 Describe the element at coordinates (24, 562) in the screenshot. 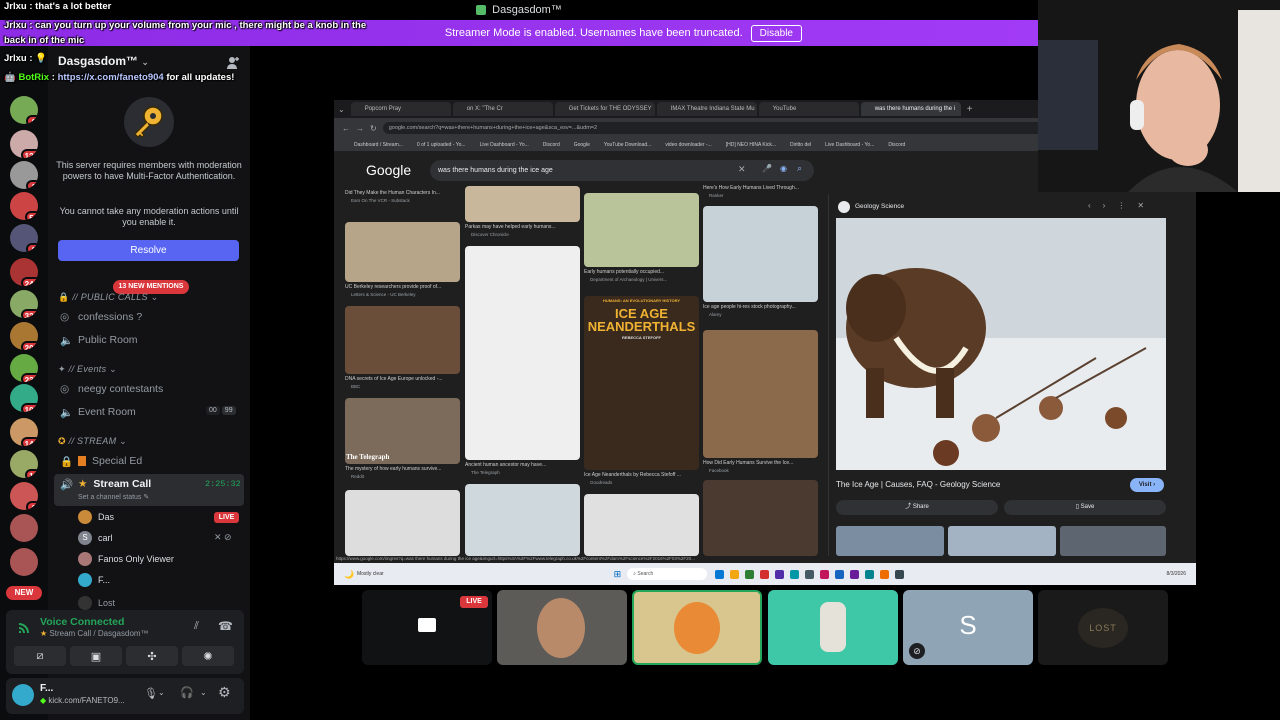

I see `server-icon` at that location.